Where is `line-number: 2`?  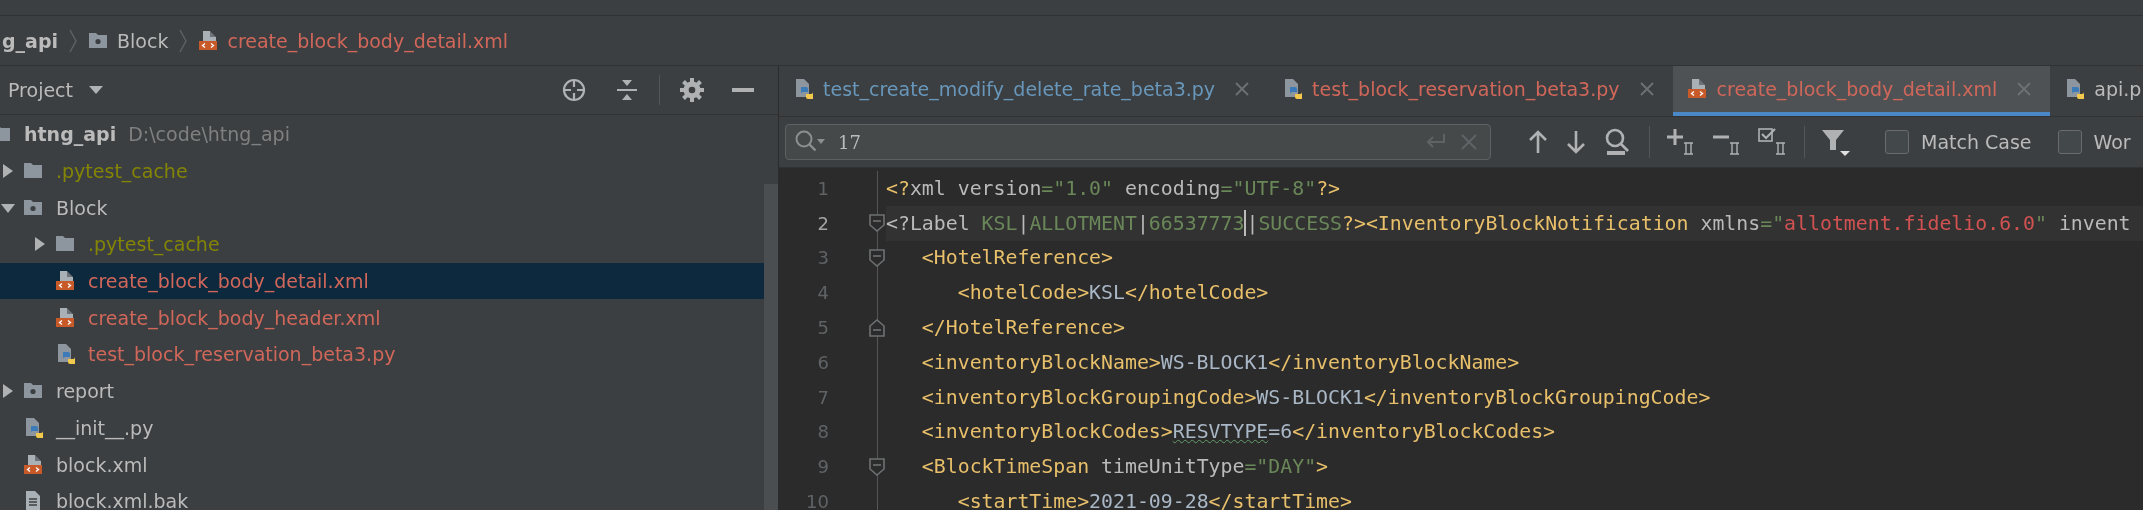
line-number: 2 is located at coordinates (822, 223).